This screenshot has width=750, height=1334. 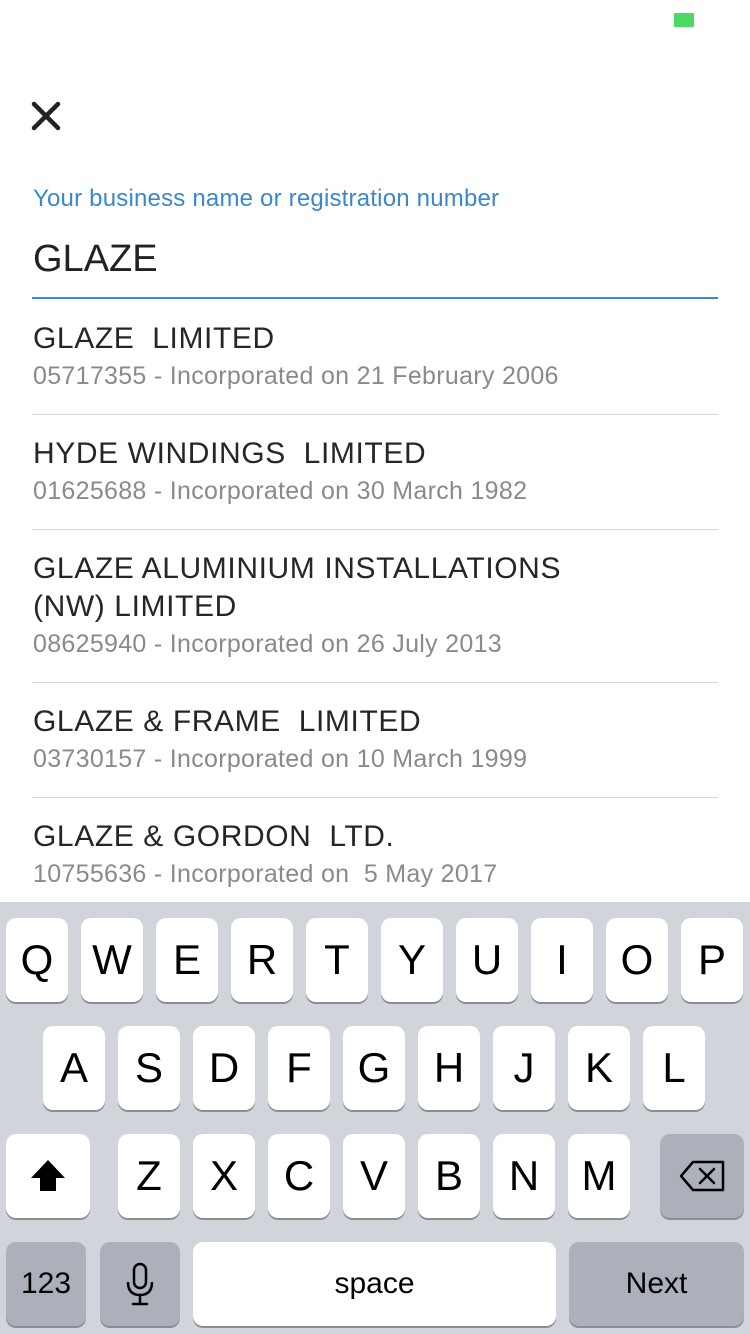 I want to click on close-button, so click(x=46, y=116).